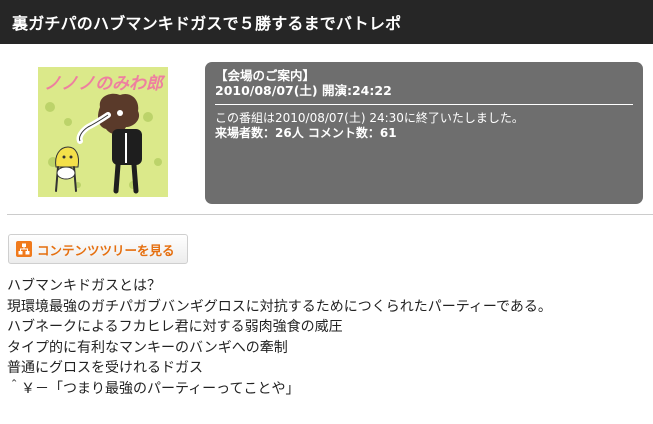 The height and width of the screenshot is (424, 653). Describe the element at coordinates (306, 133) in the screenshot. I see `broadcast-stats: 来場者数：26人 コメント数：61` at that location.